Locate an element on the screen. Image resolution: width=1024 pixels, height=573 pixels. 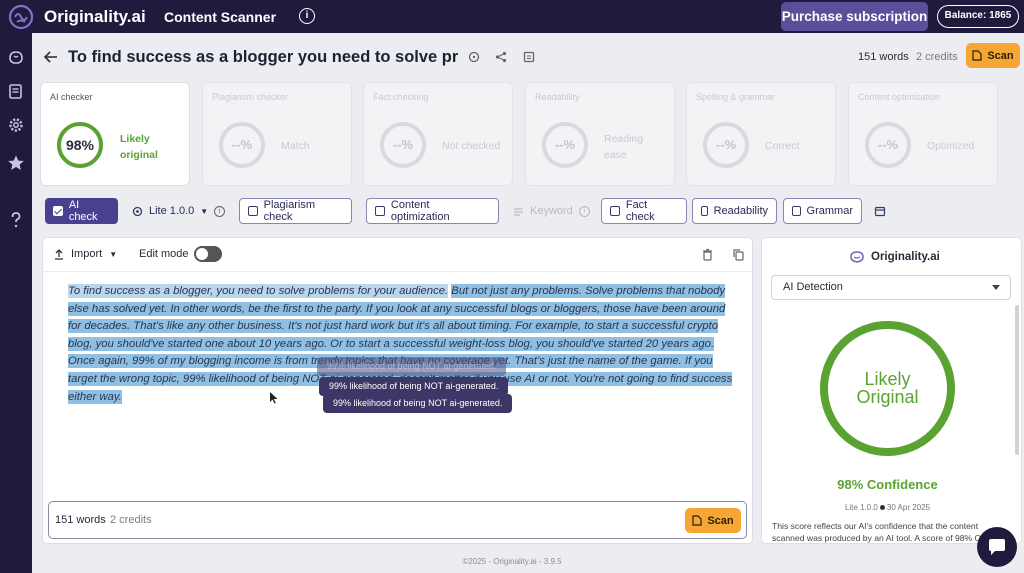
card-label: Reading is located at coordinates (624, 139).